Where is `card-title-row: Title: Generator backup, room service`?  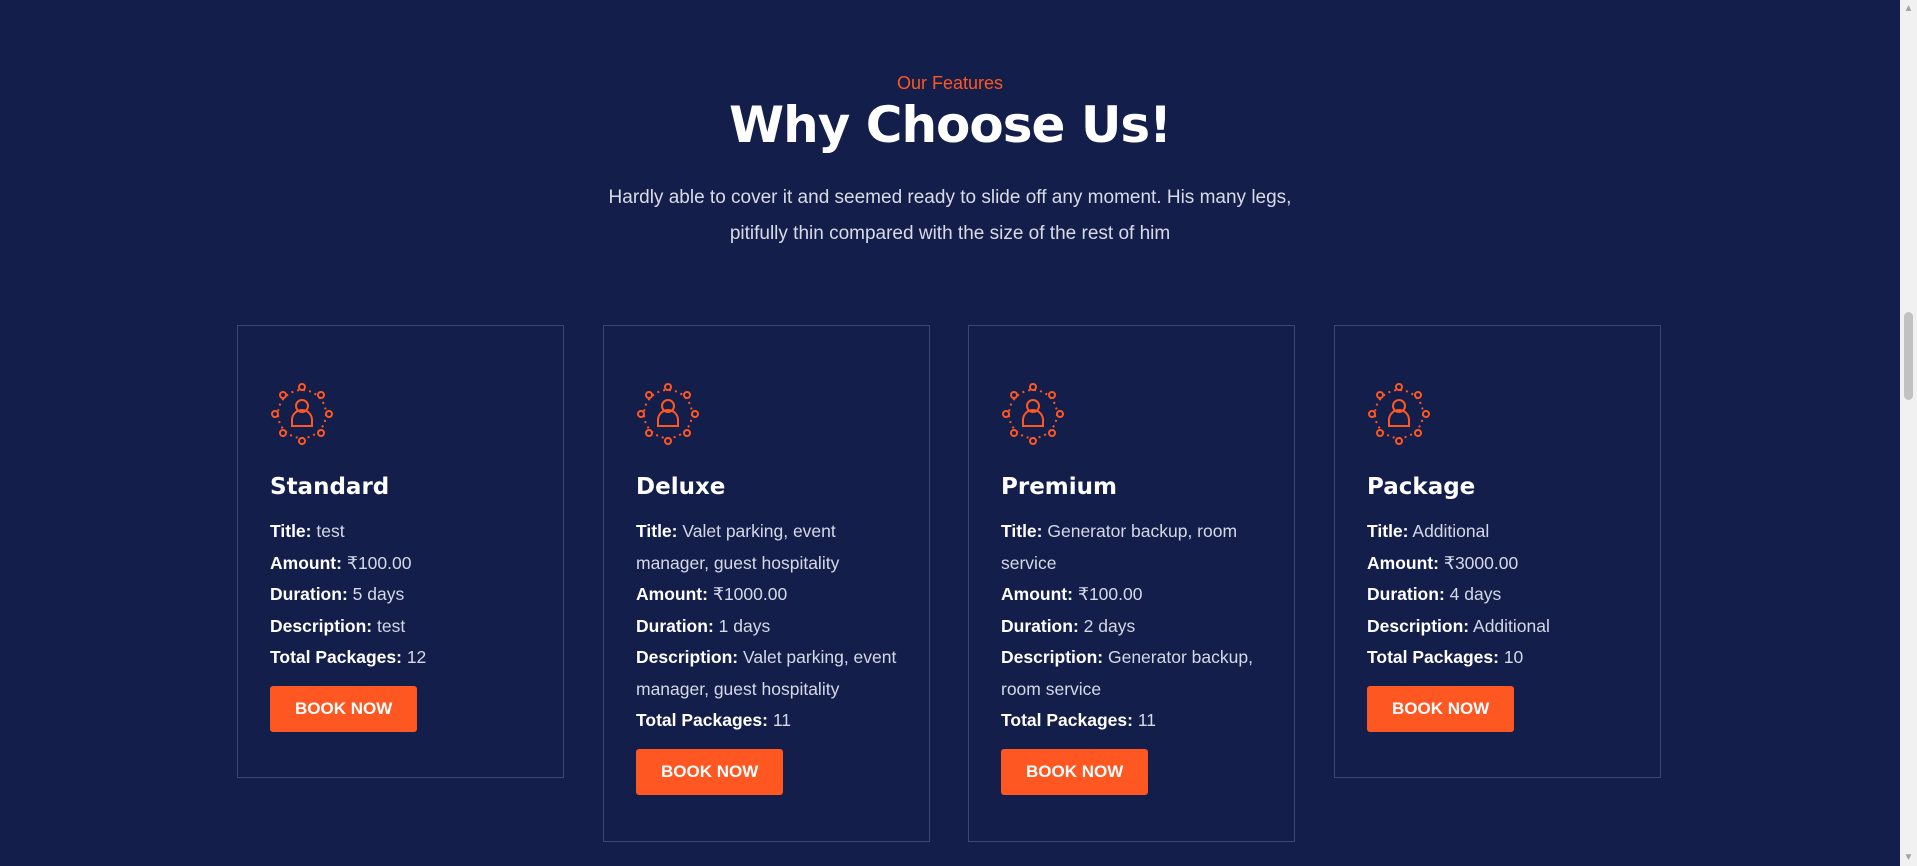
card-title-row: Title: Generator backup, room service is located at coordinates (1119, 547).